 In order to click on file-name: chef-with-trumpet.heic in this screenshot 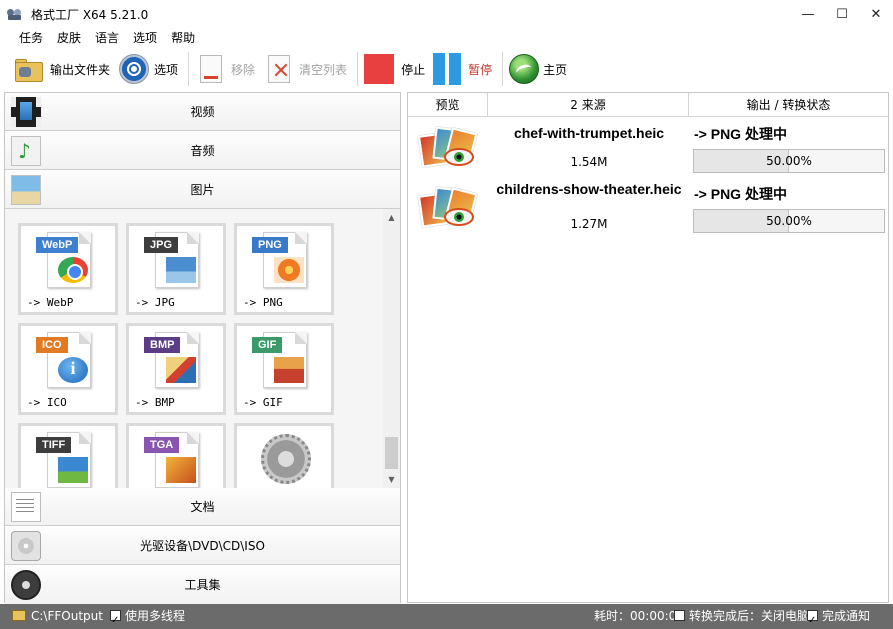, I will do `click(589, 133)`.